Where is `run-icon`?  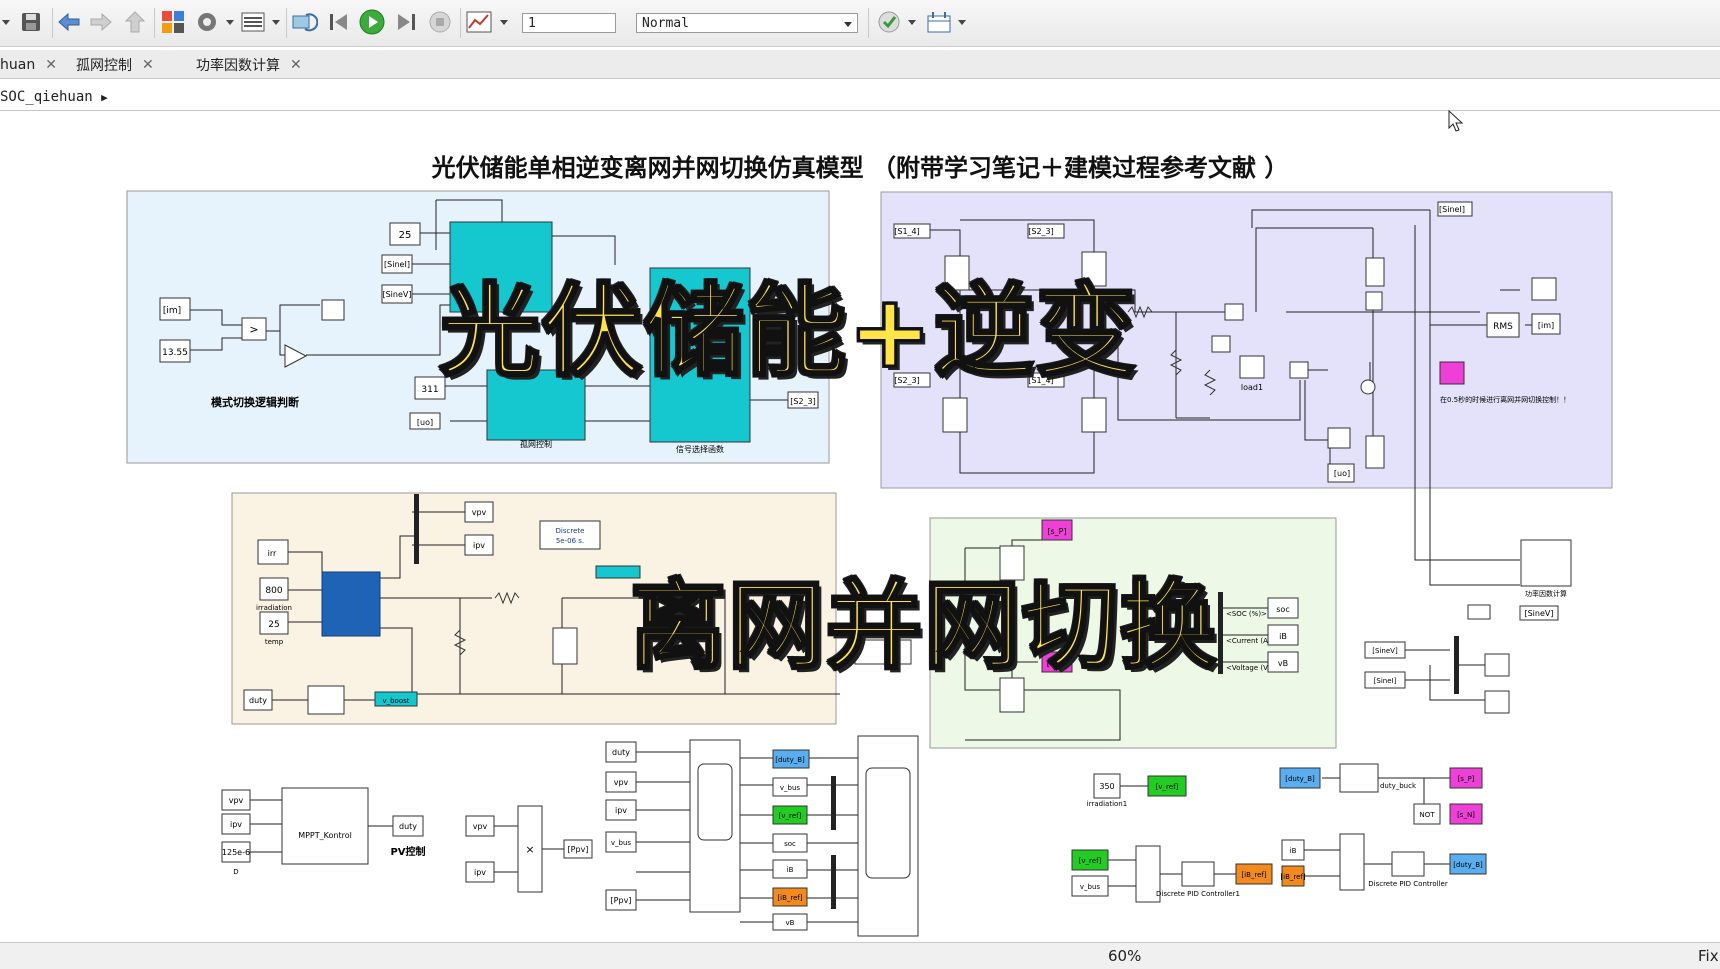 run-icon is located at coordinates (372, 22).